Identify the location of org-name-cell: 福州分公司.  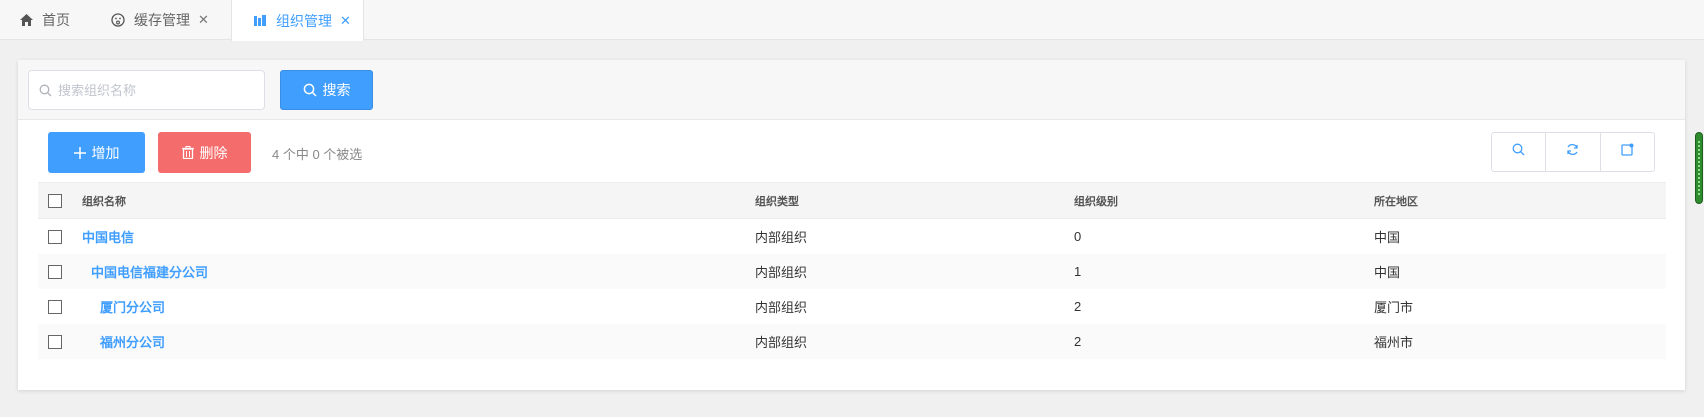
(123, 341).